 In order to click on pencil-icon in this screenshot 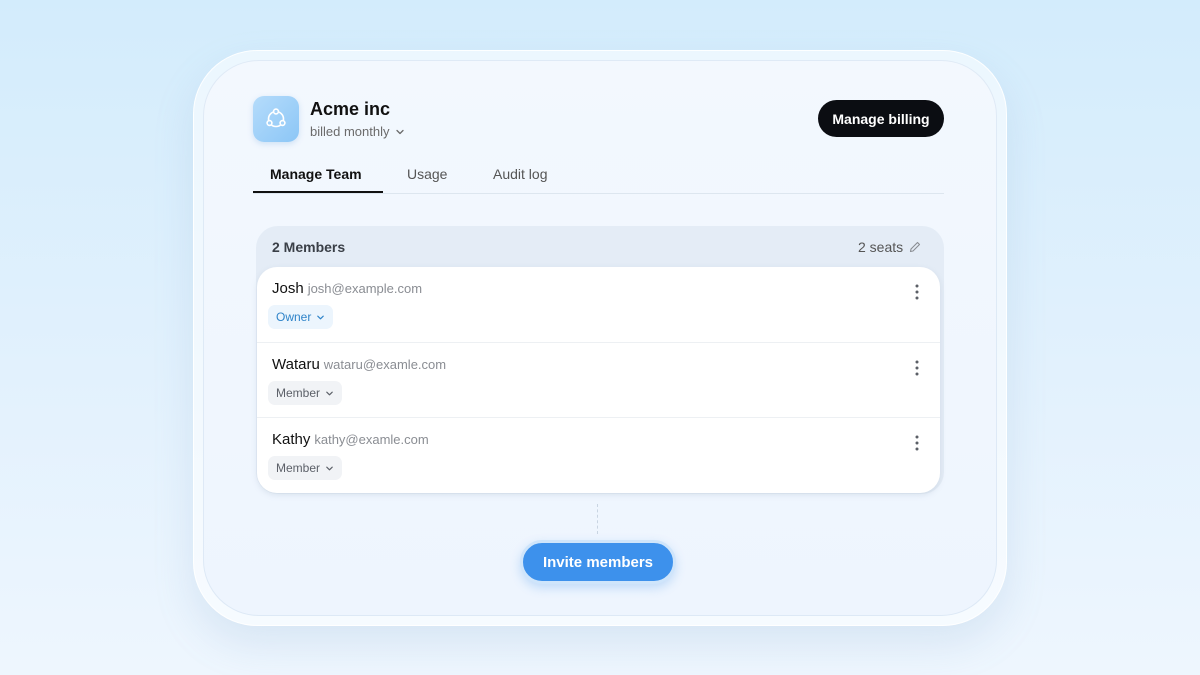, I will do `click(915, 247)`.